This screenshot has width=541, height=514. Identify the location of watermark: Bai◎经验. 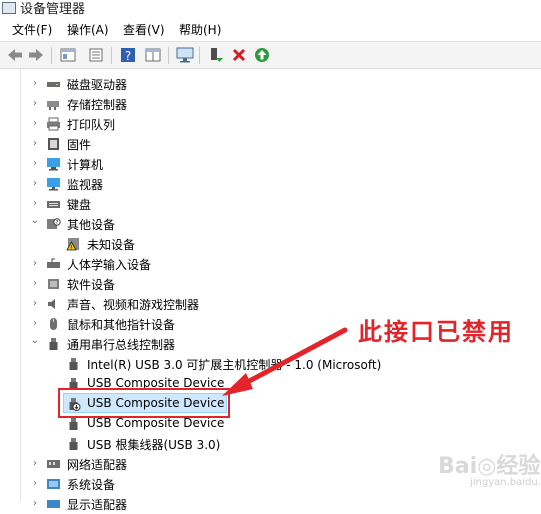
(489, 466).